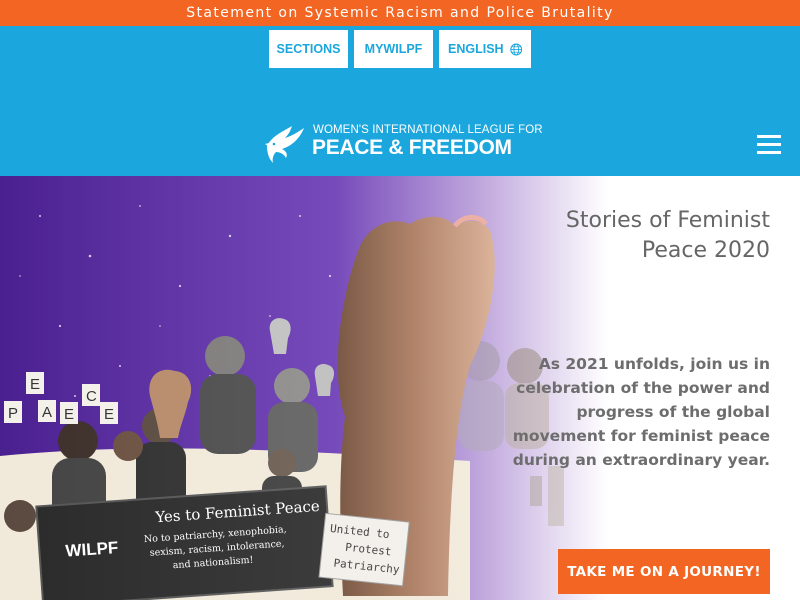 The image size is (800, 600). I want to click on logo-line2: PEACE & FREEDOM, so click(412, 147).